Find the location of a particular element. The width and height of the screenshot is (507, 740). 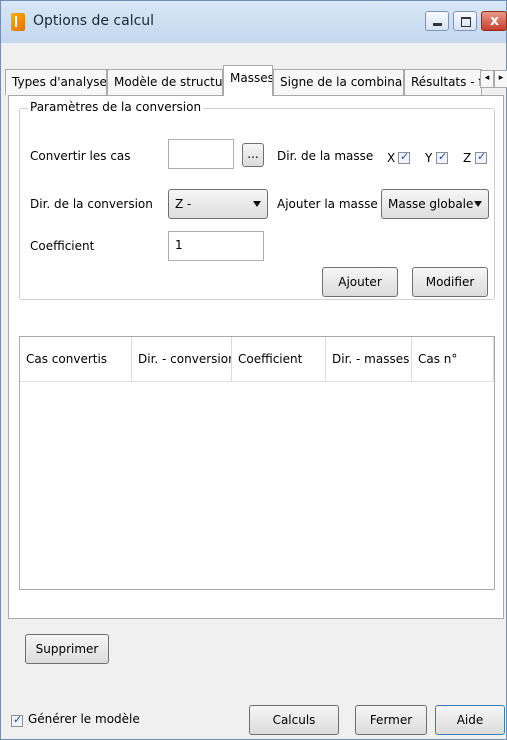

column-header: Coefficient is located at coordinates (279, 359).